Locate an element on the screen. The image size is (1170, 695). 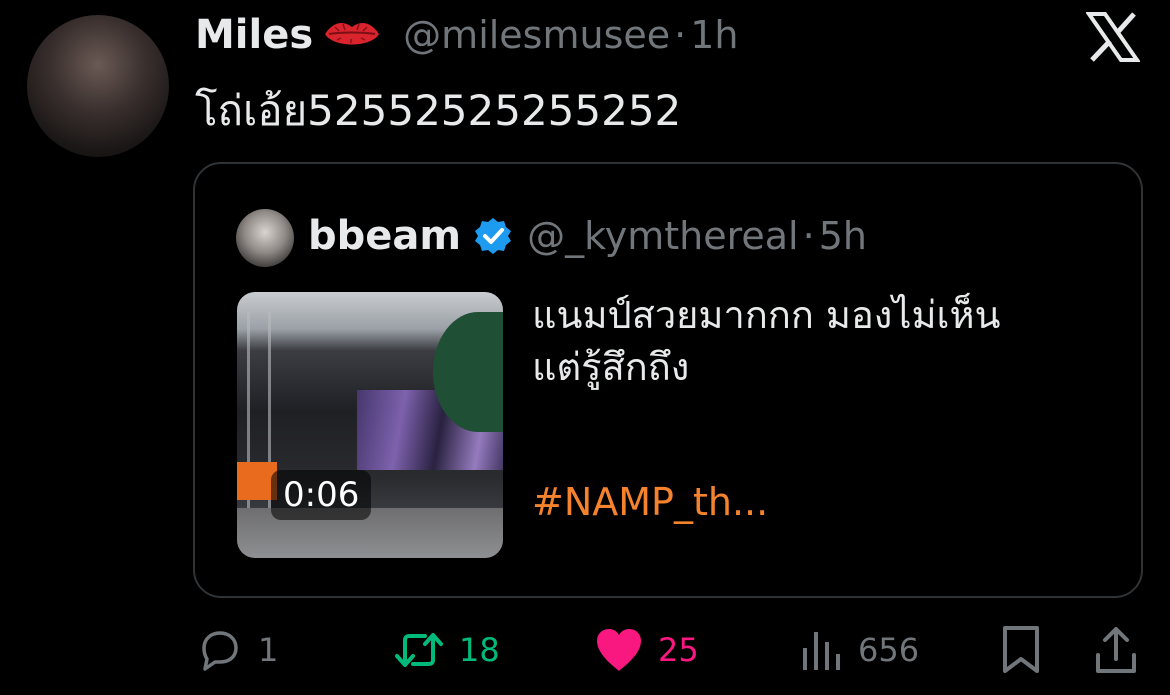
bookmark-button is located at coordinates (1021, 650).